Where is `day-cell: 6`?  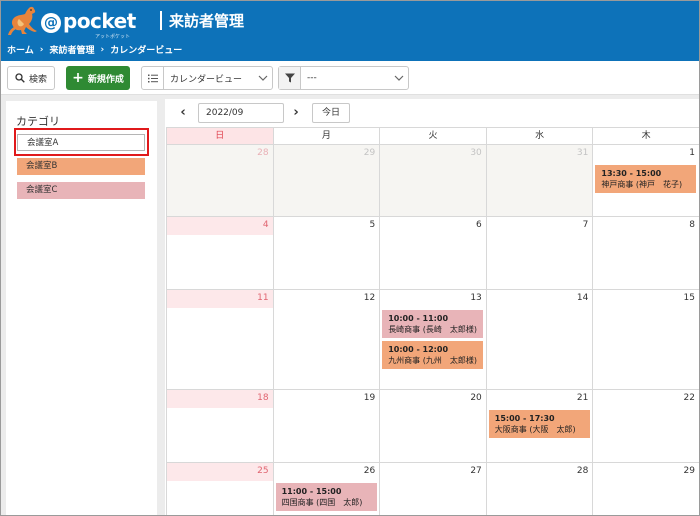
day-cell: 6 is located at coordinates (432, 253).